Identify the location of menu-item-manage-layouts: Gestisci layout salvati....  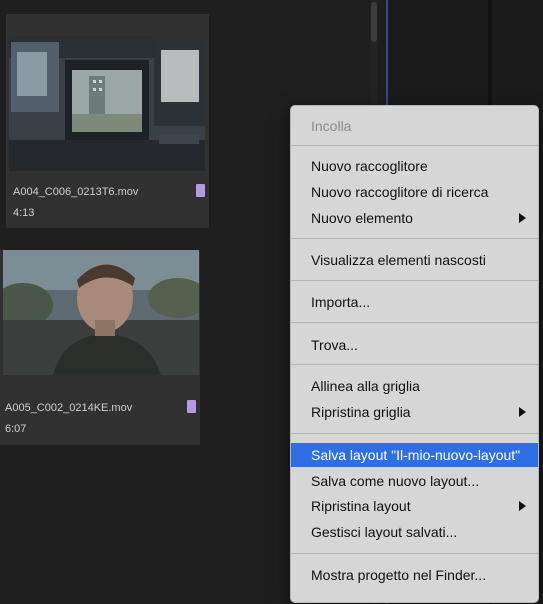
(414, 532).